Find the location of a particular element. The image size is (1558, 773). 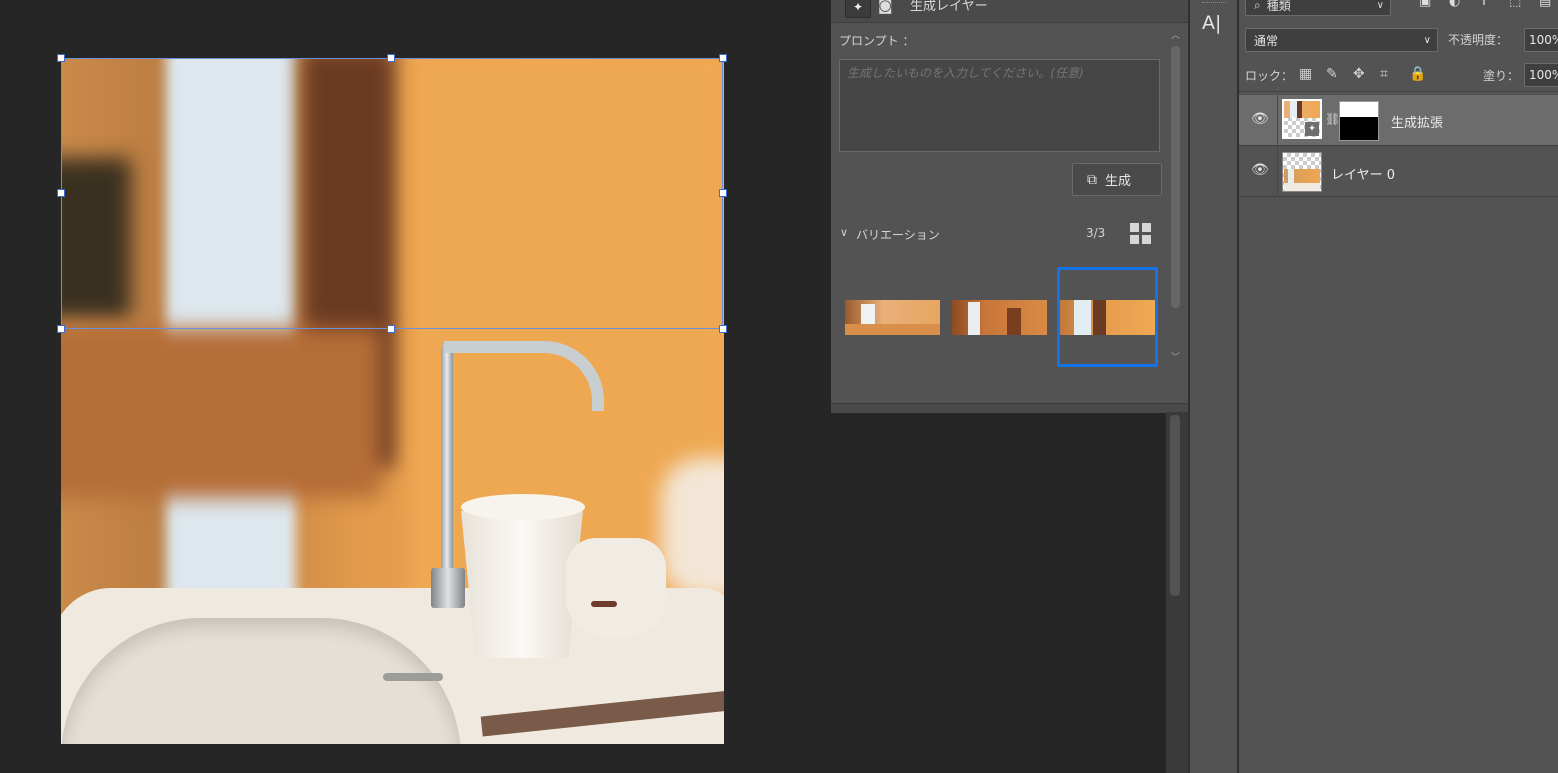

canvas-scrollbar is located at coordinates (1177, 592).